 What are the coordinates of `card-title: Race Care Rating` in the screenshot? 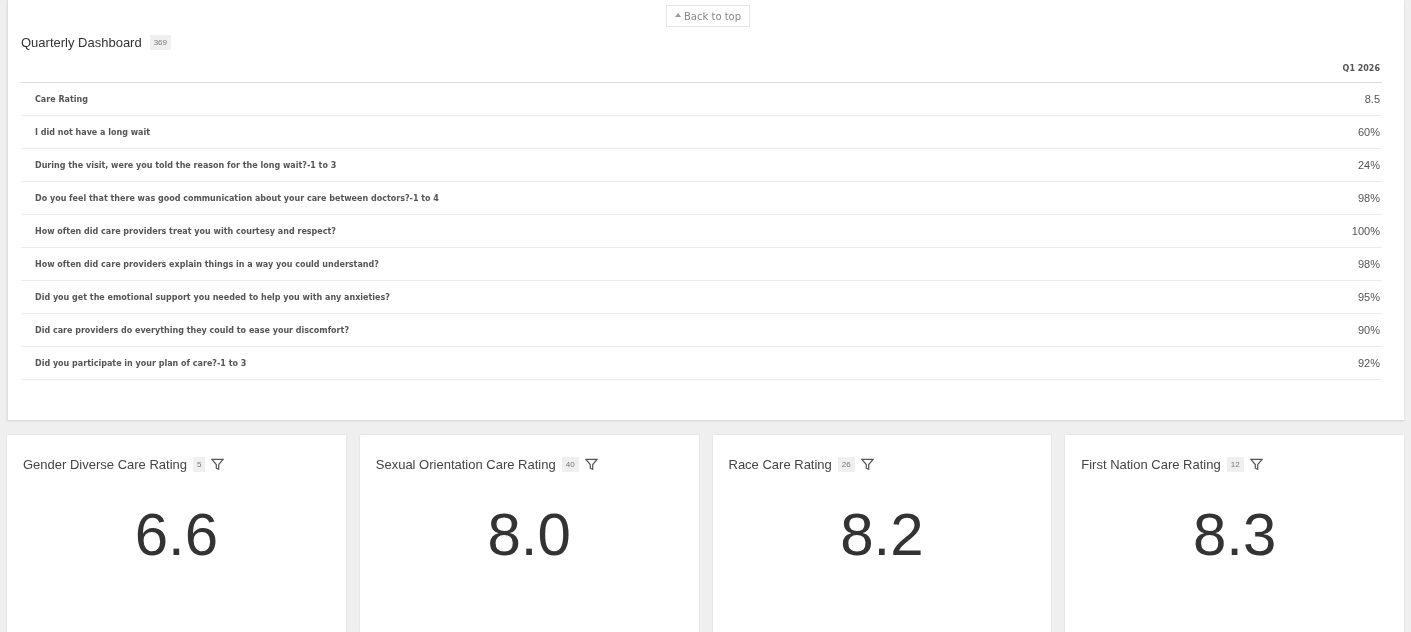 It's located at (780, 464).